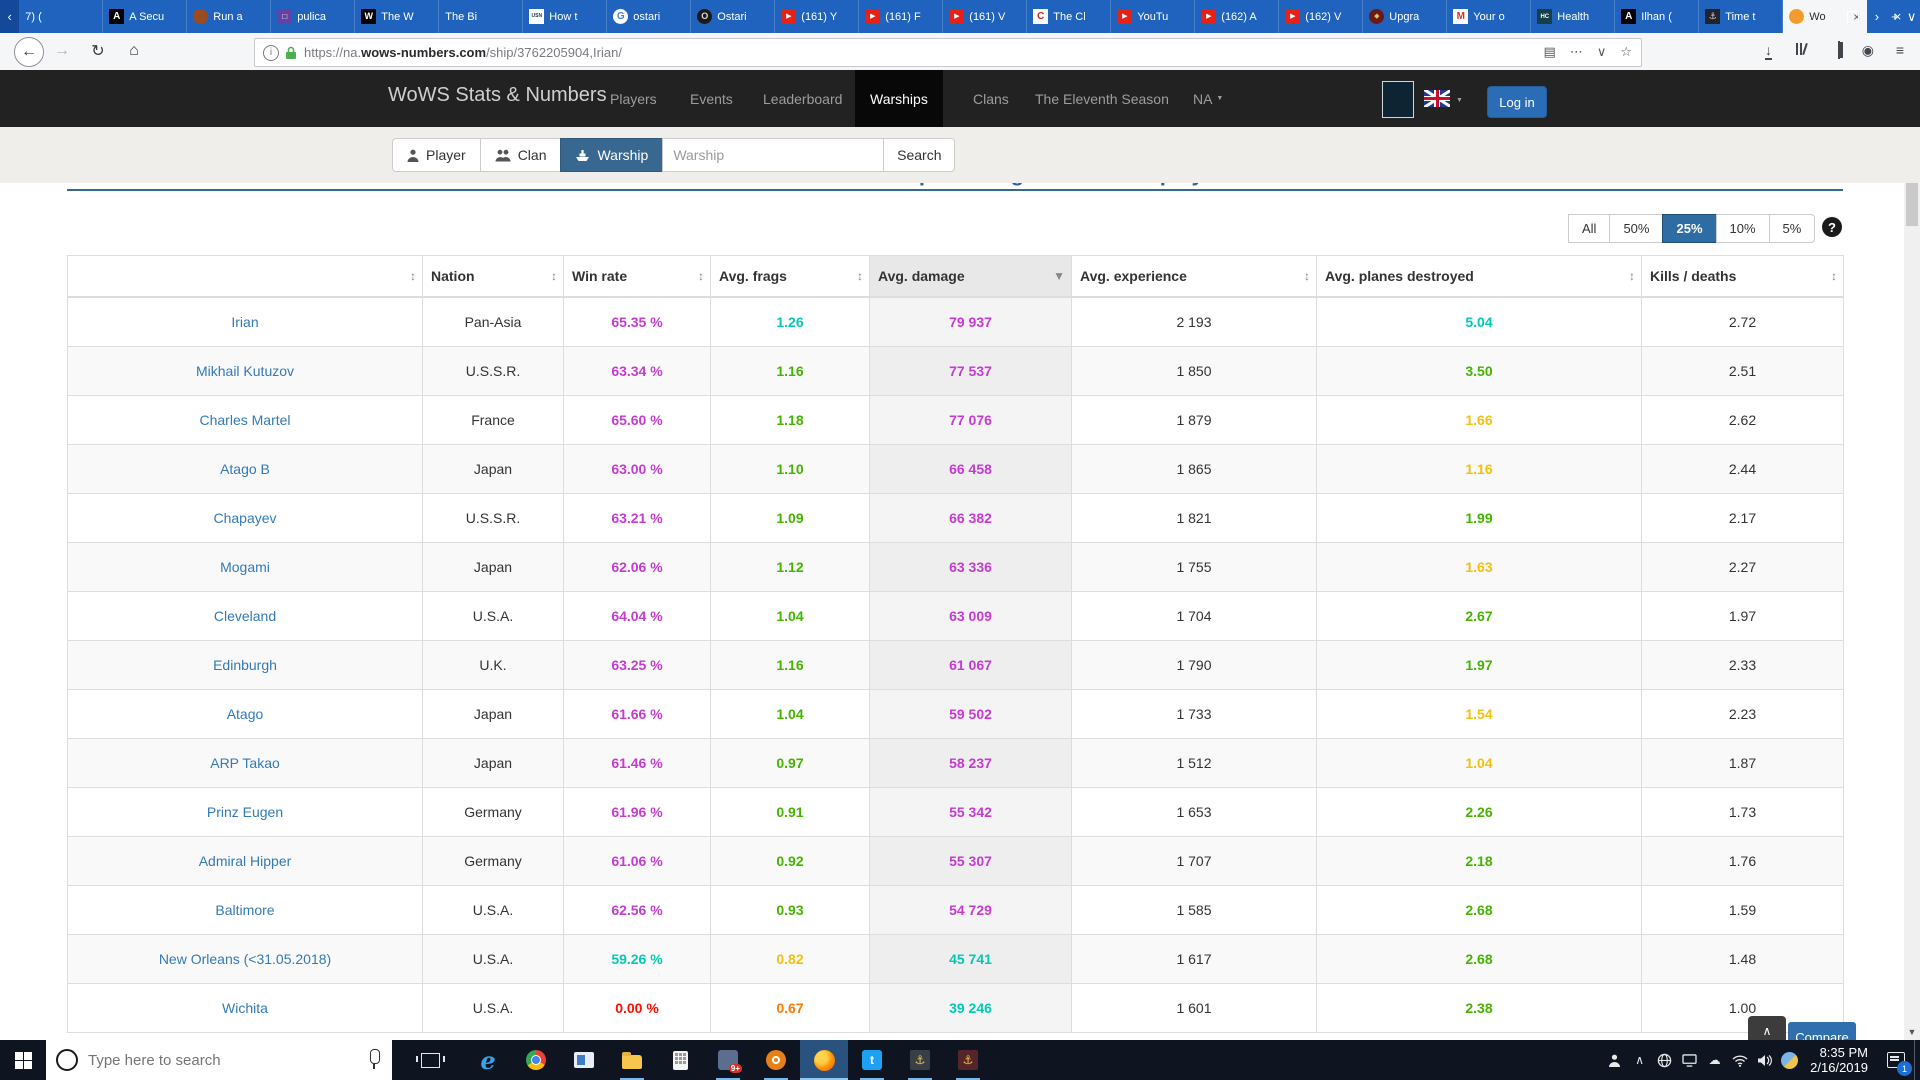 The image size is (1920, 1080). I want to click on weather-tray-icon, so click(1789, 1060).